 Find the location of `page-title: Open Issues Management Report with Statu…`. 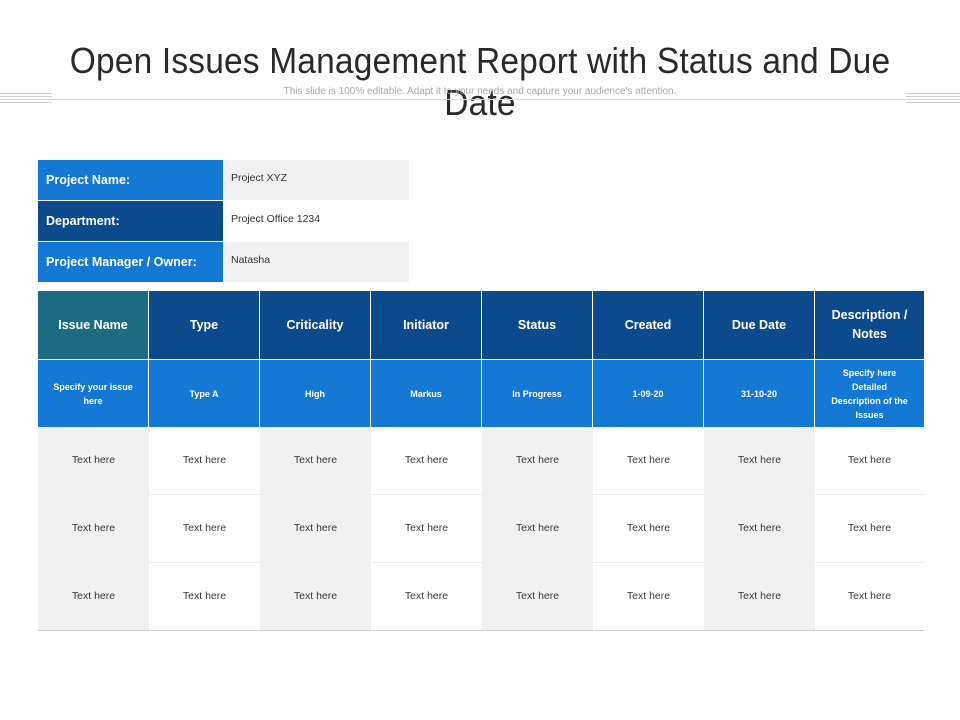

page-title: Open Issues Management Report with Statu… is located at coordinates (480, 81).